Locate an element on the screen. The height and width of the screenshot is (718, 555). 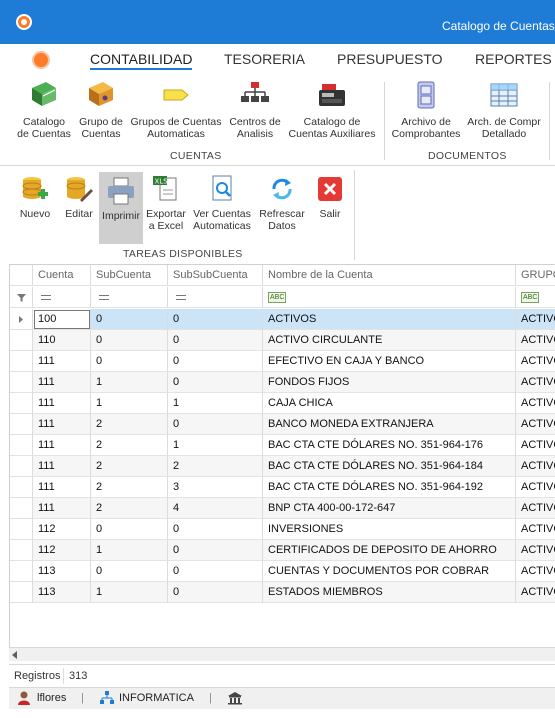
cell-cuenta: 113 is located at coordinates (62, 571).